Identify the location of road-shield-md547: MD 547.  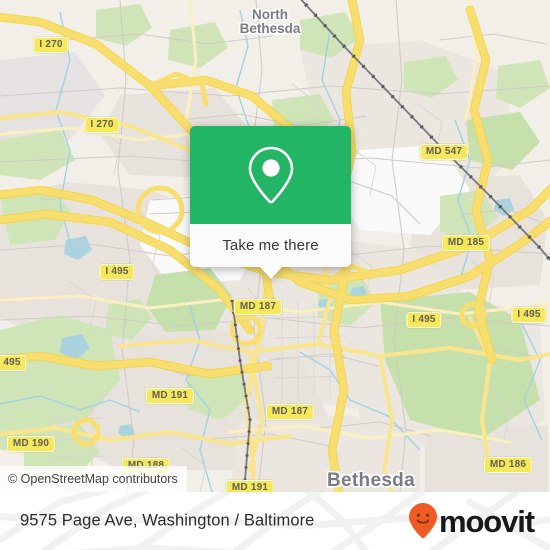
(444, 152).